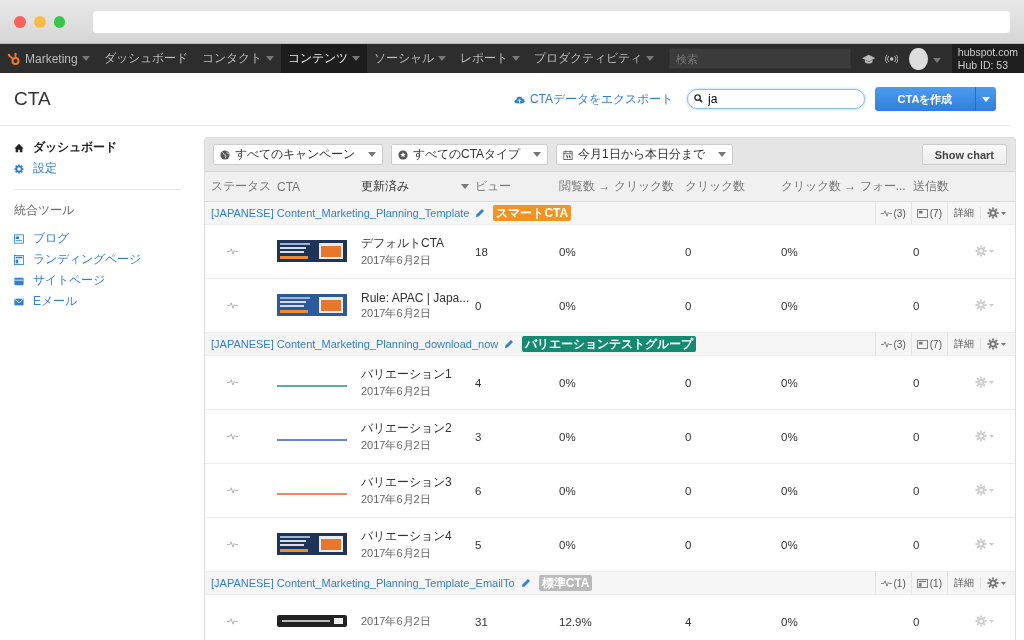 The image size is (1024, 640). Describe the element at coordinates (922, 344) in the screenshot. I see `image-icon` at that location.